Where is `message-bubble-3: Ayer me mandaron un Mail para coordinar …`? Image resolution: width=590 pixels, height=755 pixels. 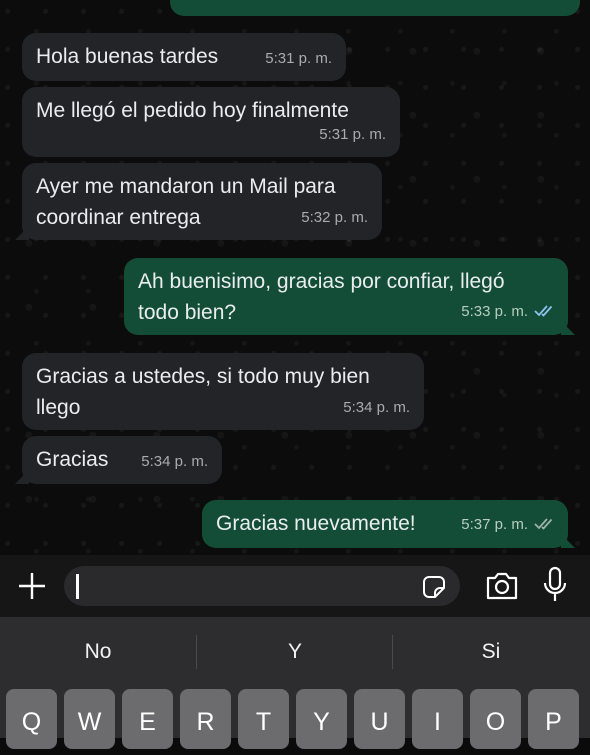
message-bubble-3: Ayer me mandaron un Mail para coordinar … is located at coordinates (202, 201).